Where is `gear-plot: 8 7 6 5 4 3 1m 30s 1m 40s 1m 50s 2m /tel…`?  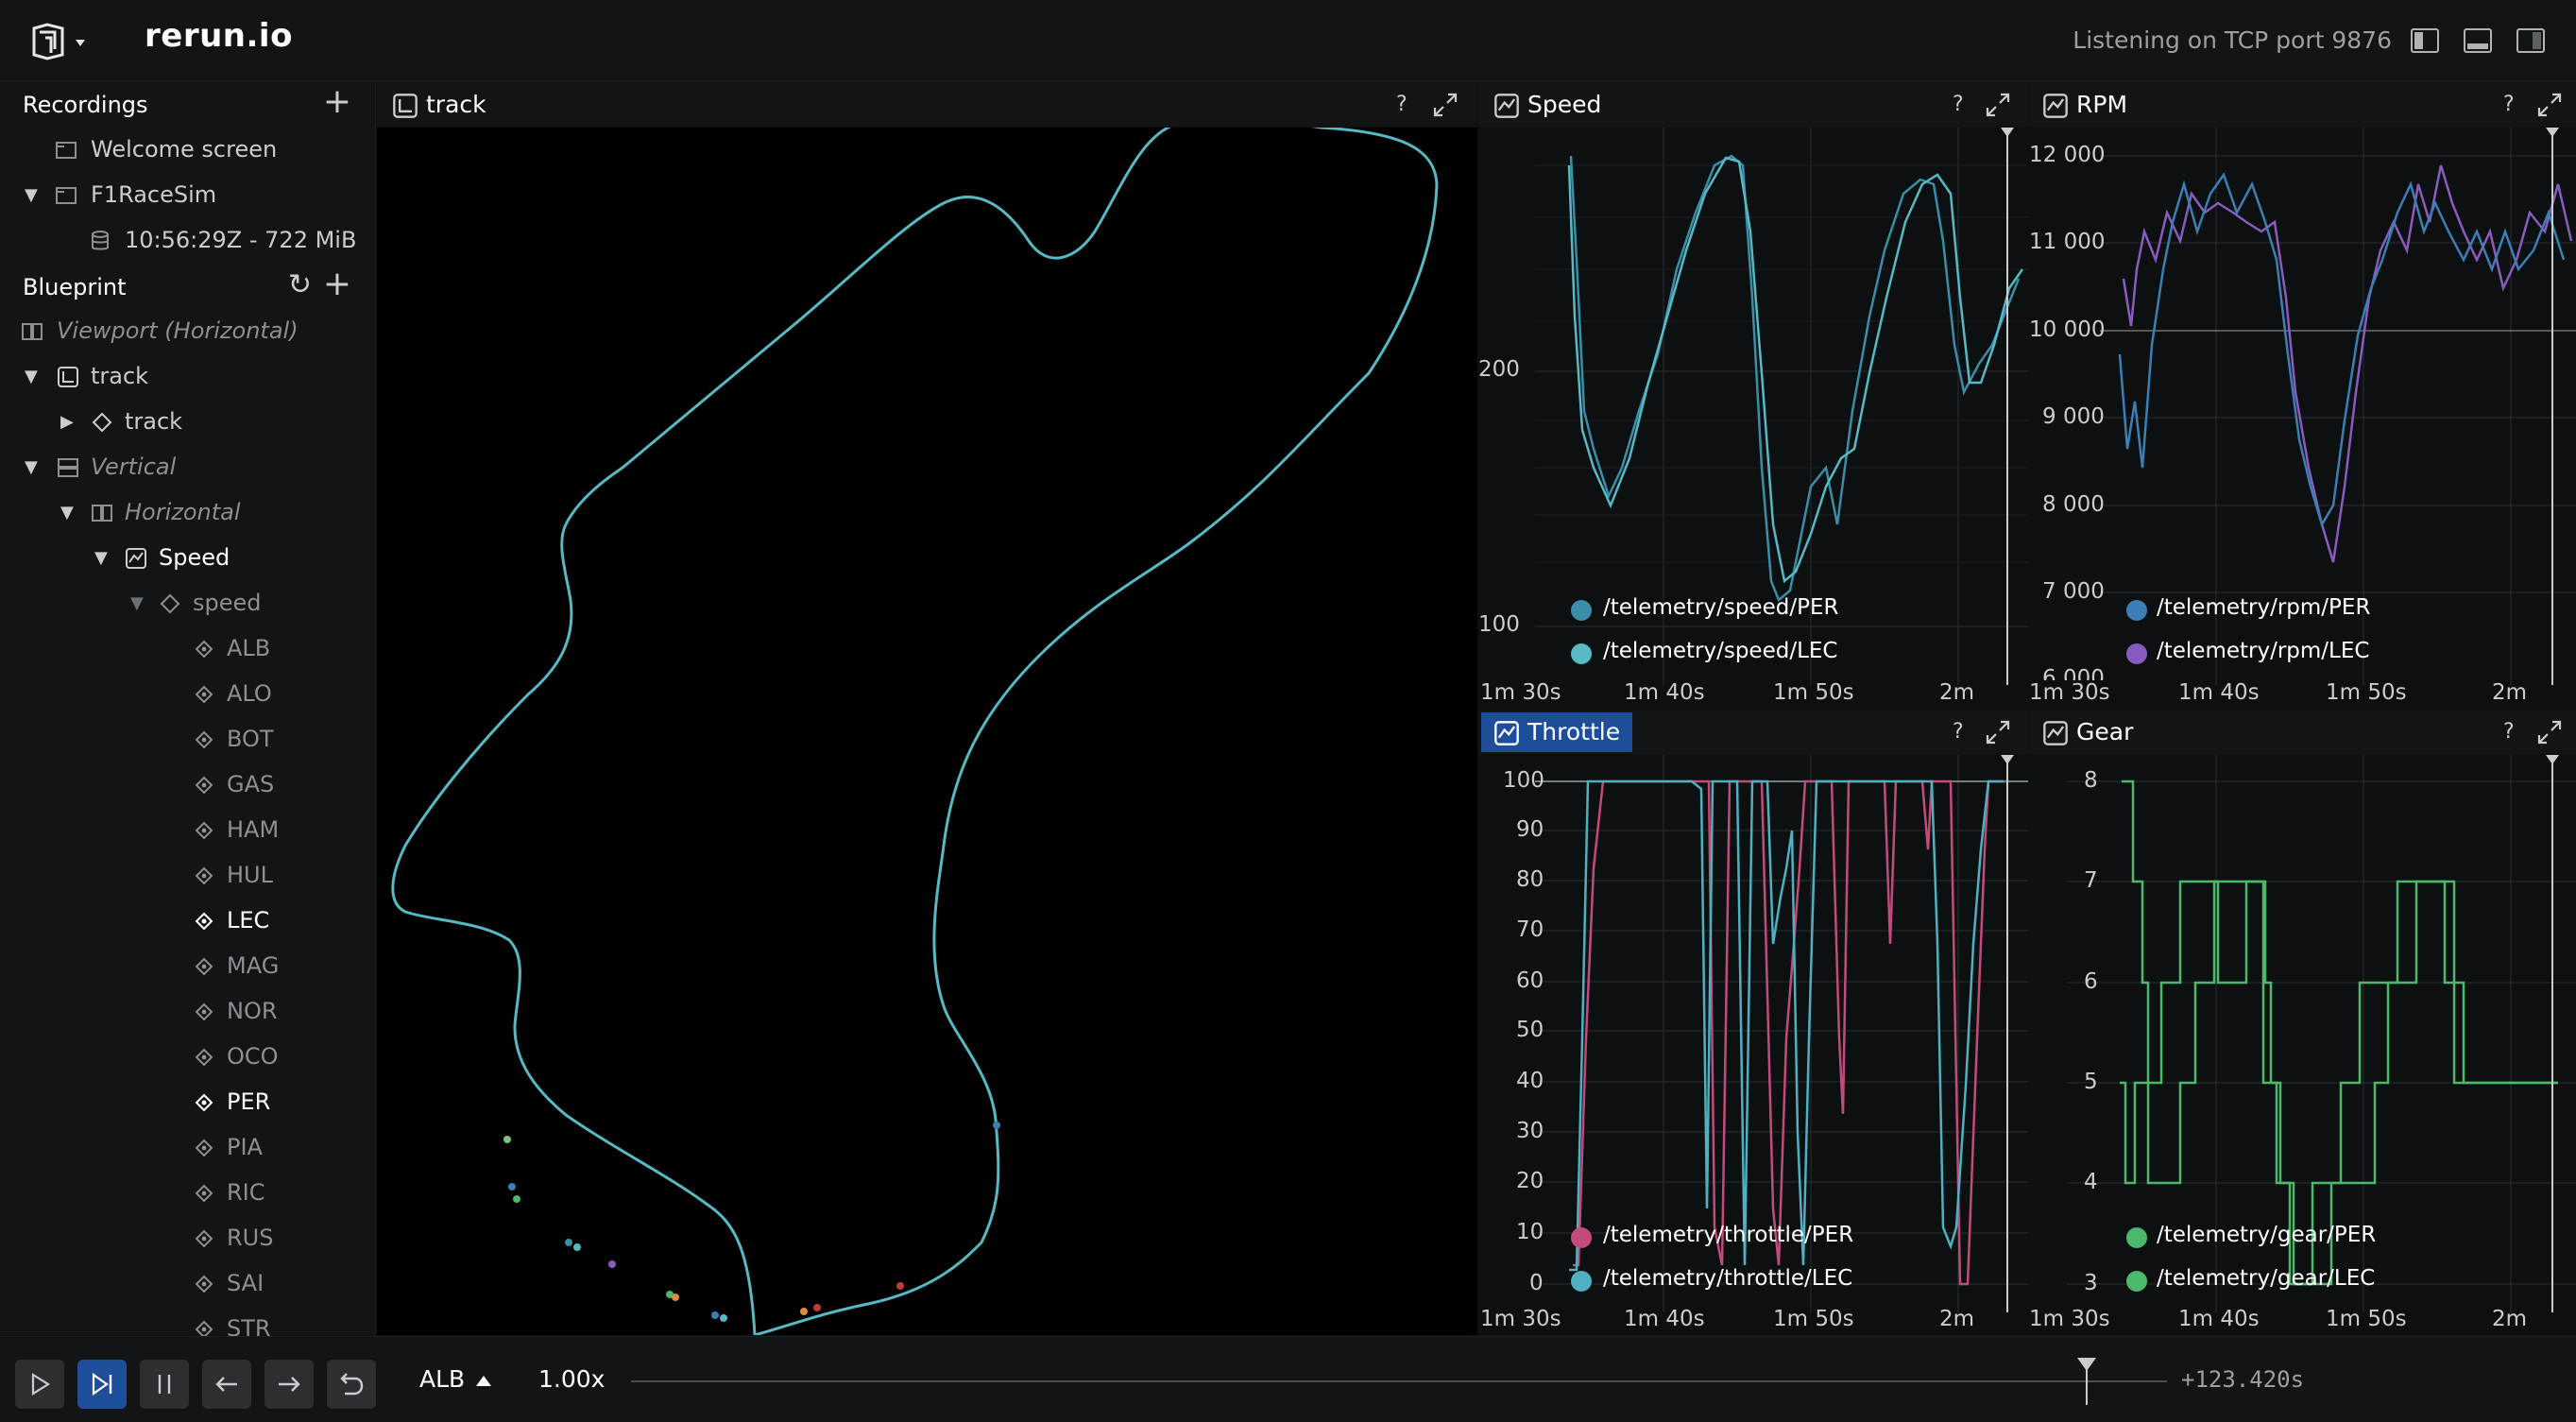
gear-plot: 8 7 6 5 4 3 1m 30s 1m 40s 1m 50s 2m /tel… is located at coordinates (2302, 1045).